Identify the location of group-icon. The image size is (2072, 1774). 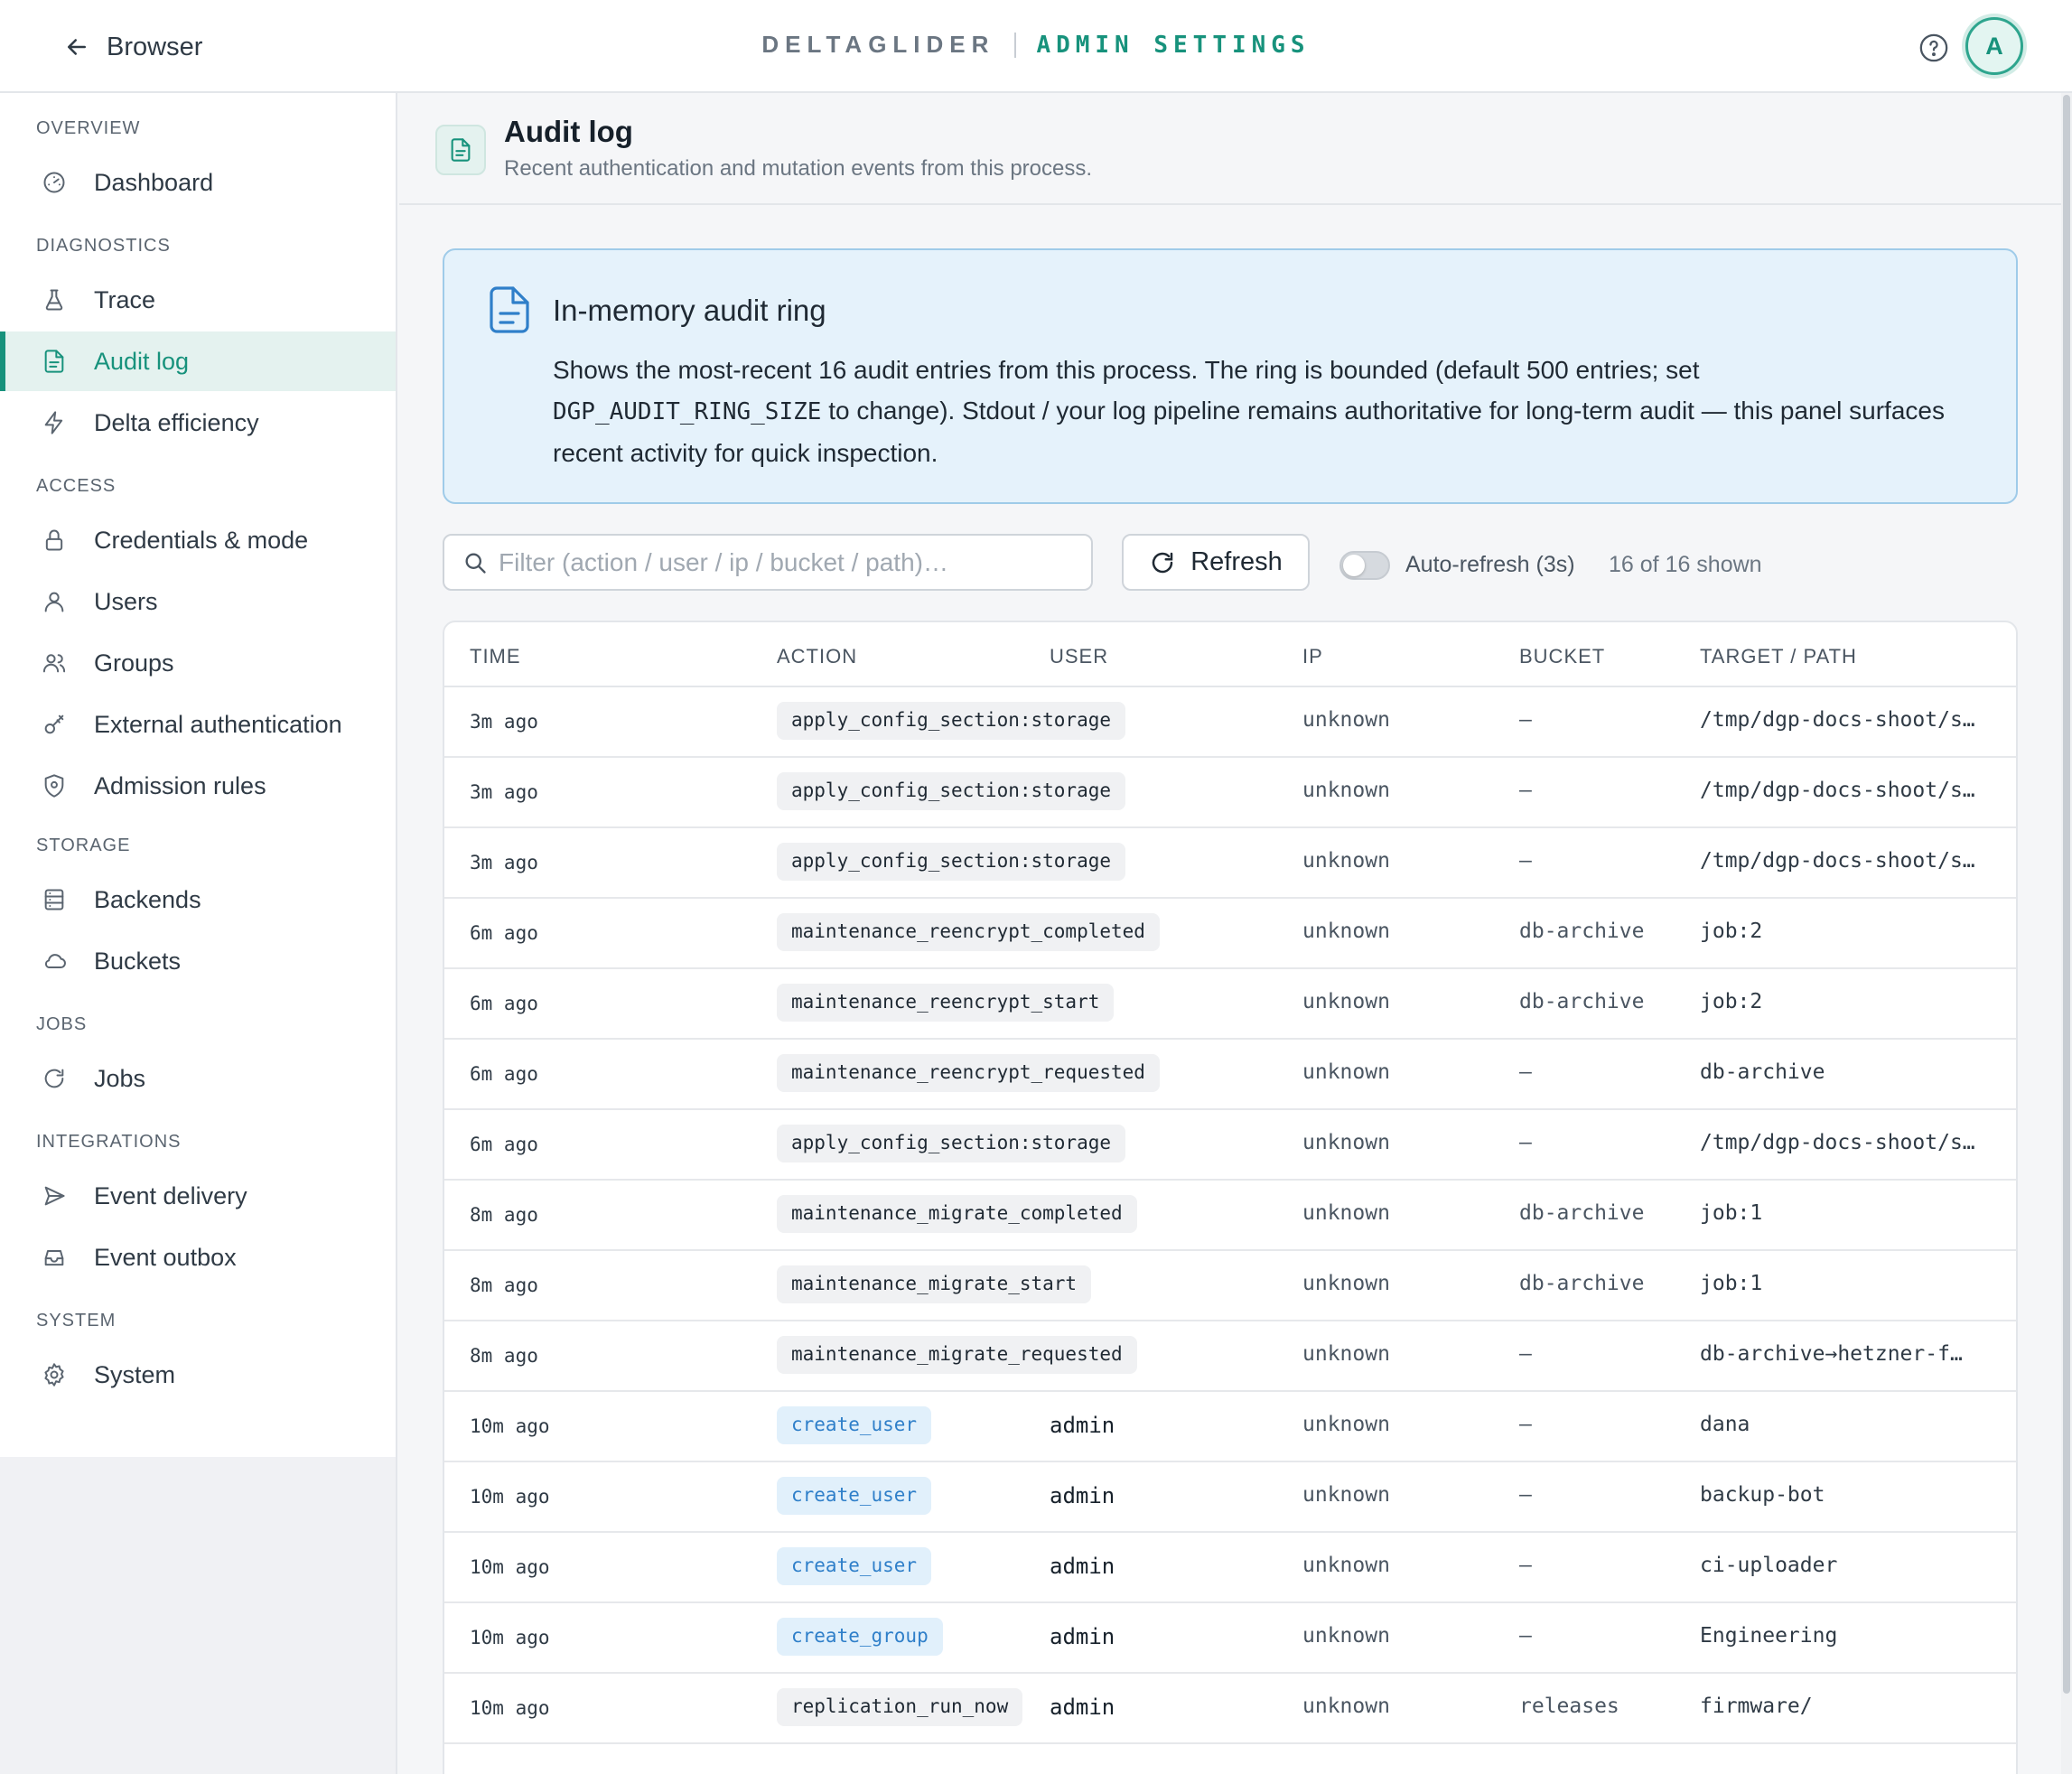
(54, 663).